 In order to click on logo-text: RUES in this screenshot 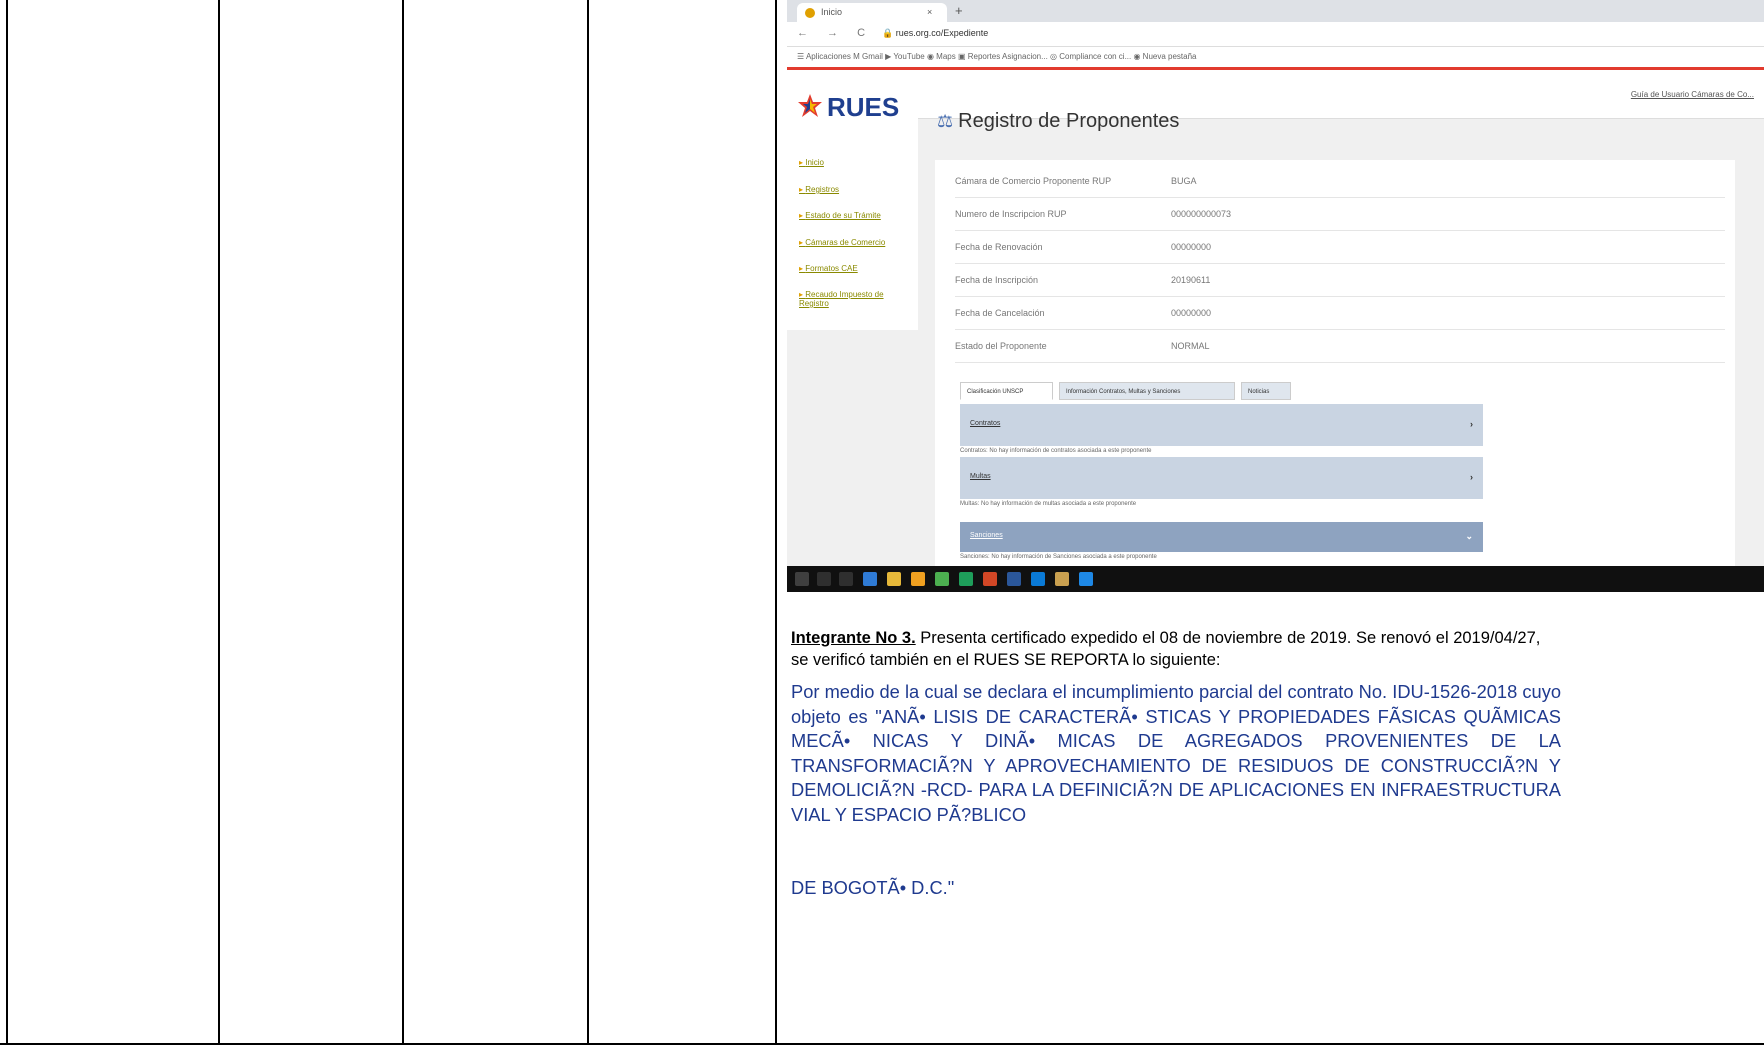, I will do `click(863, 107)`.